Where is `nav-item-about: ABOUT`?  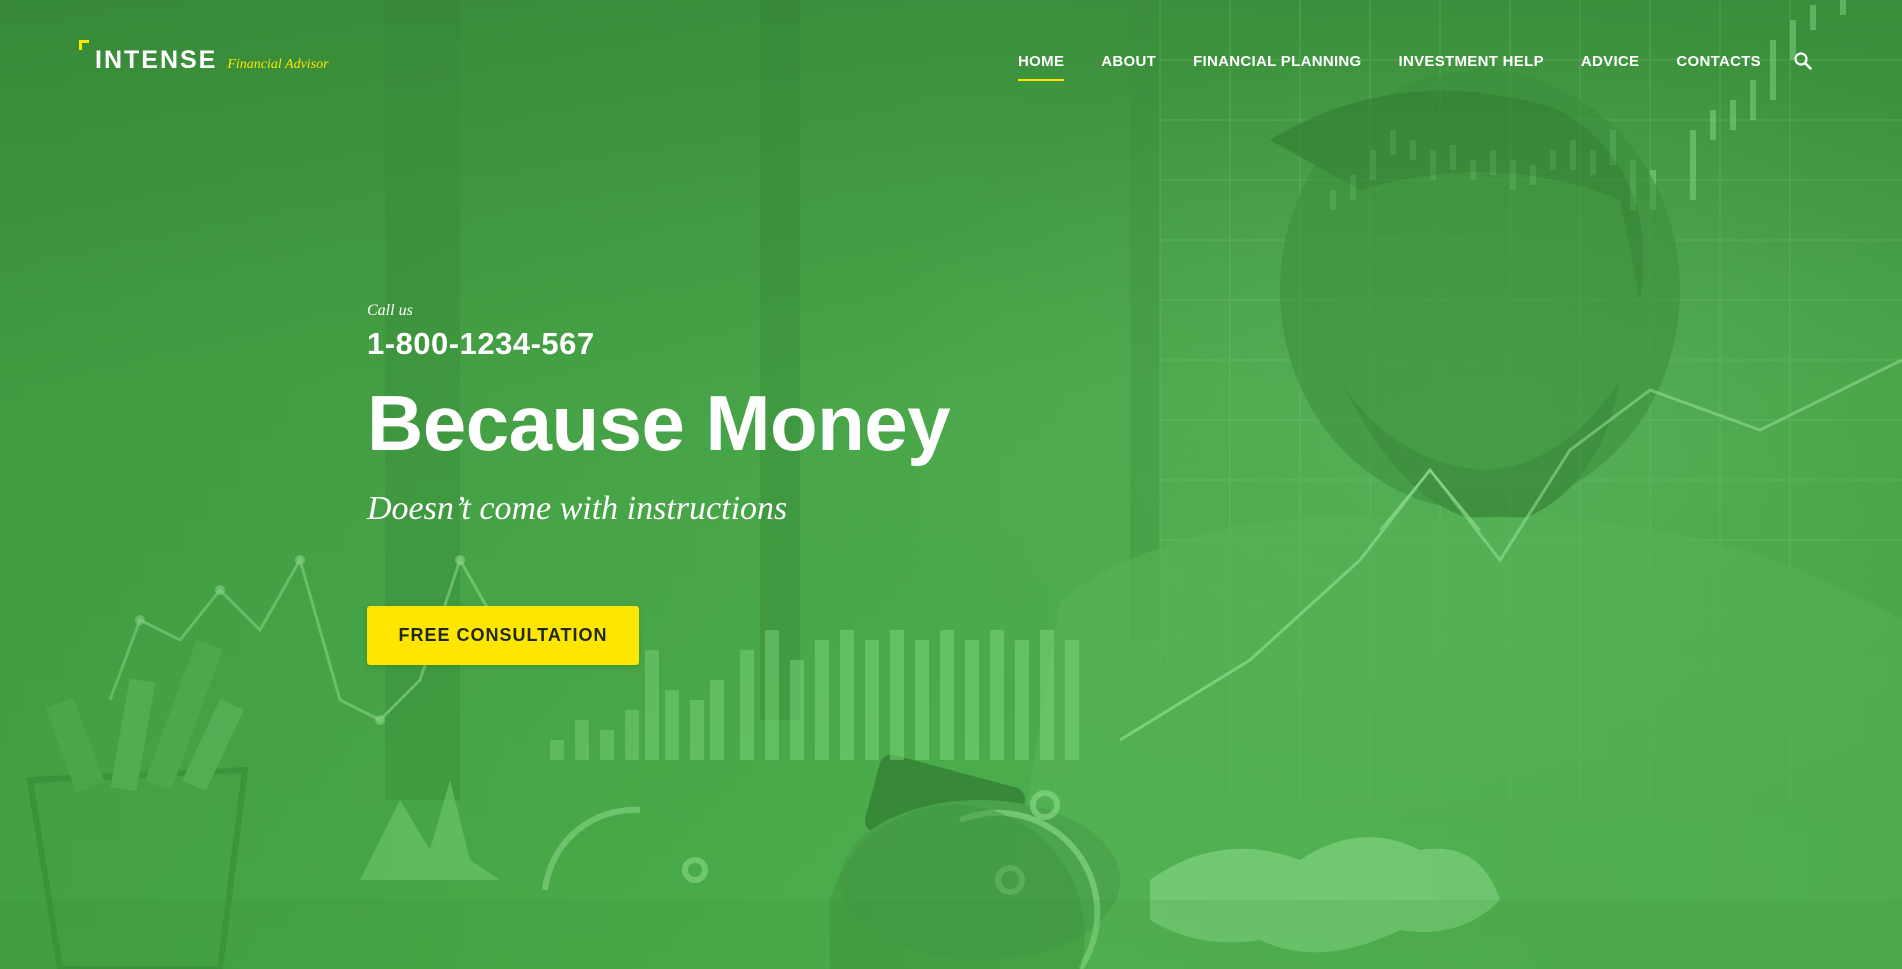 nav-item-about: ABOUT is located at coordinates (1128, 61).